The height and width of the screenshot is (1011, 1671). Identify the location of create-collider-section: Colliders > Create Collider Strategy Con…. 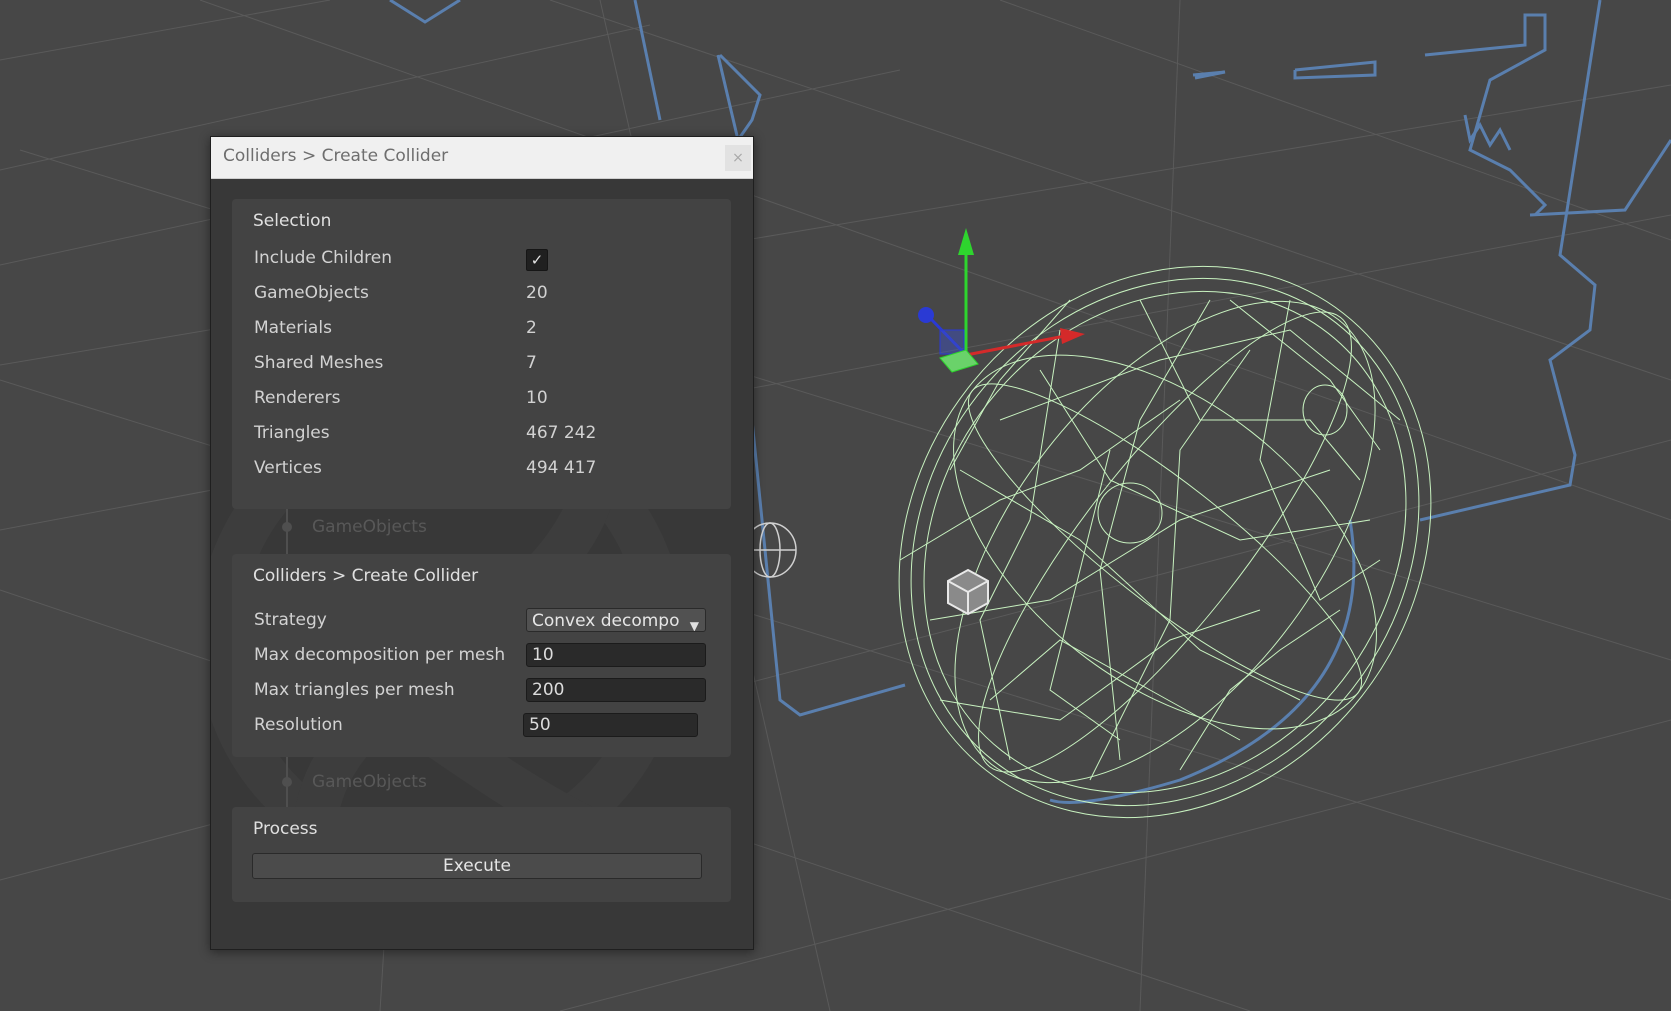
(481, 655).